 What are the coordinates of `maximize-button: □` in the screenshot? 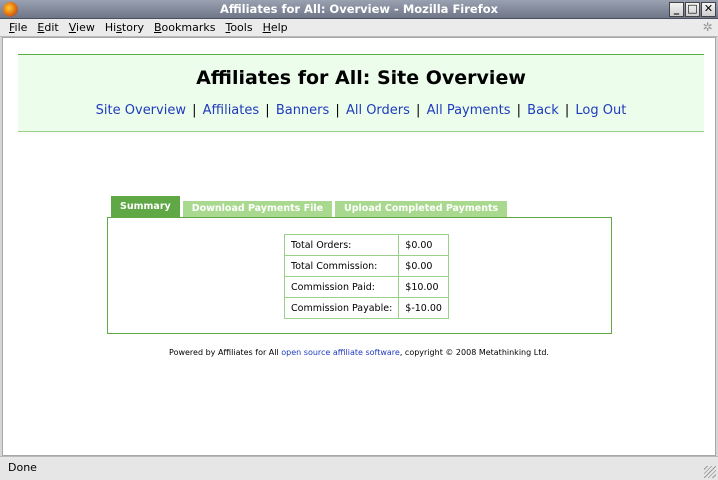 It's located at (692, 9).